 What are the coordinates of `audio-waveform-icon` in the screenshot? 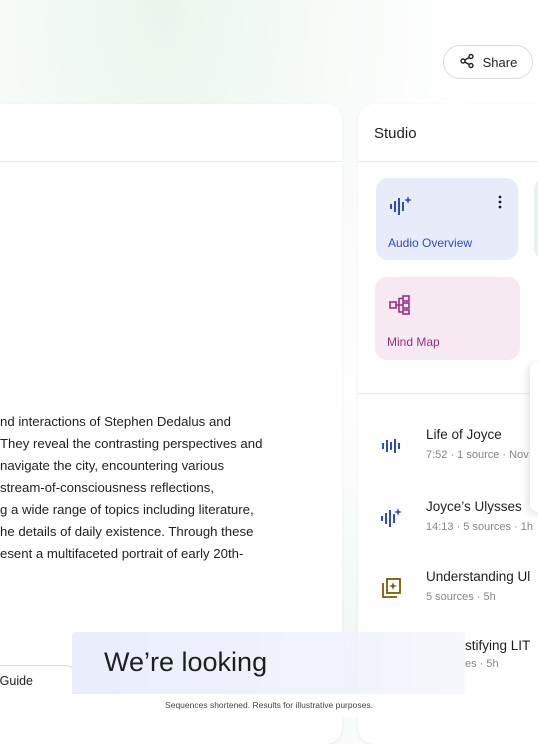 It's located at (400, 206).